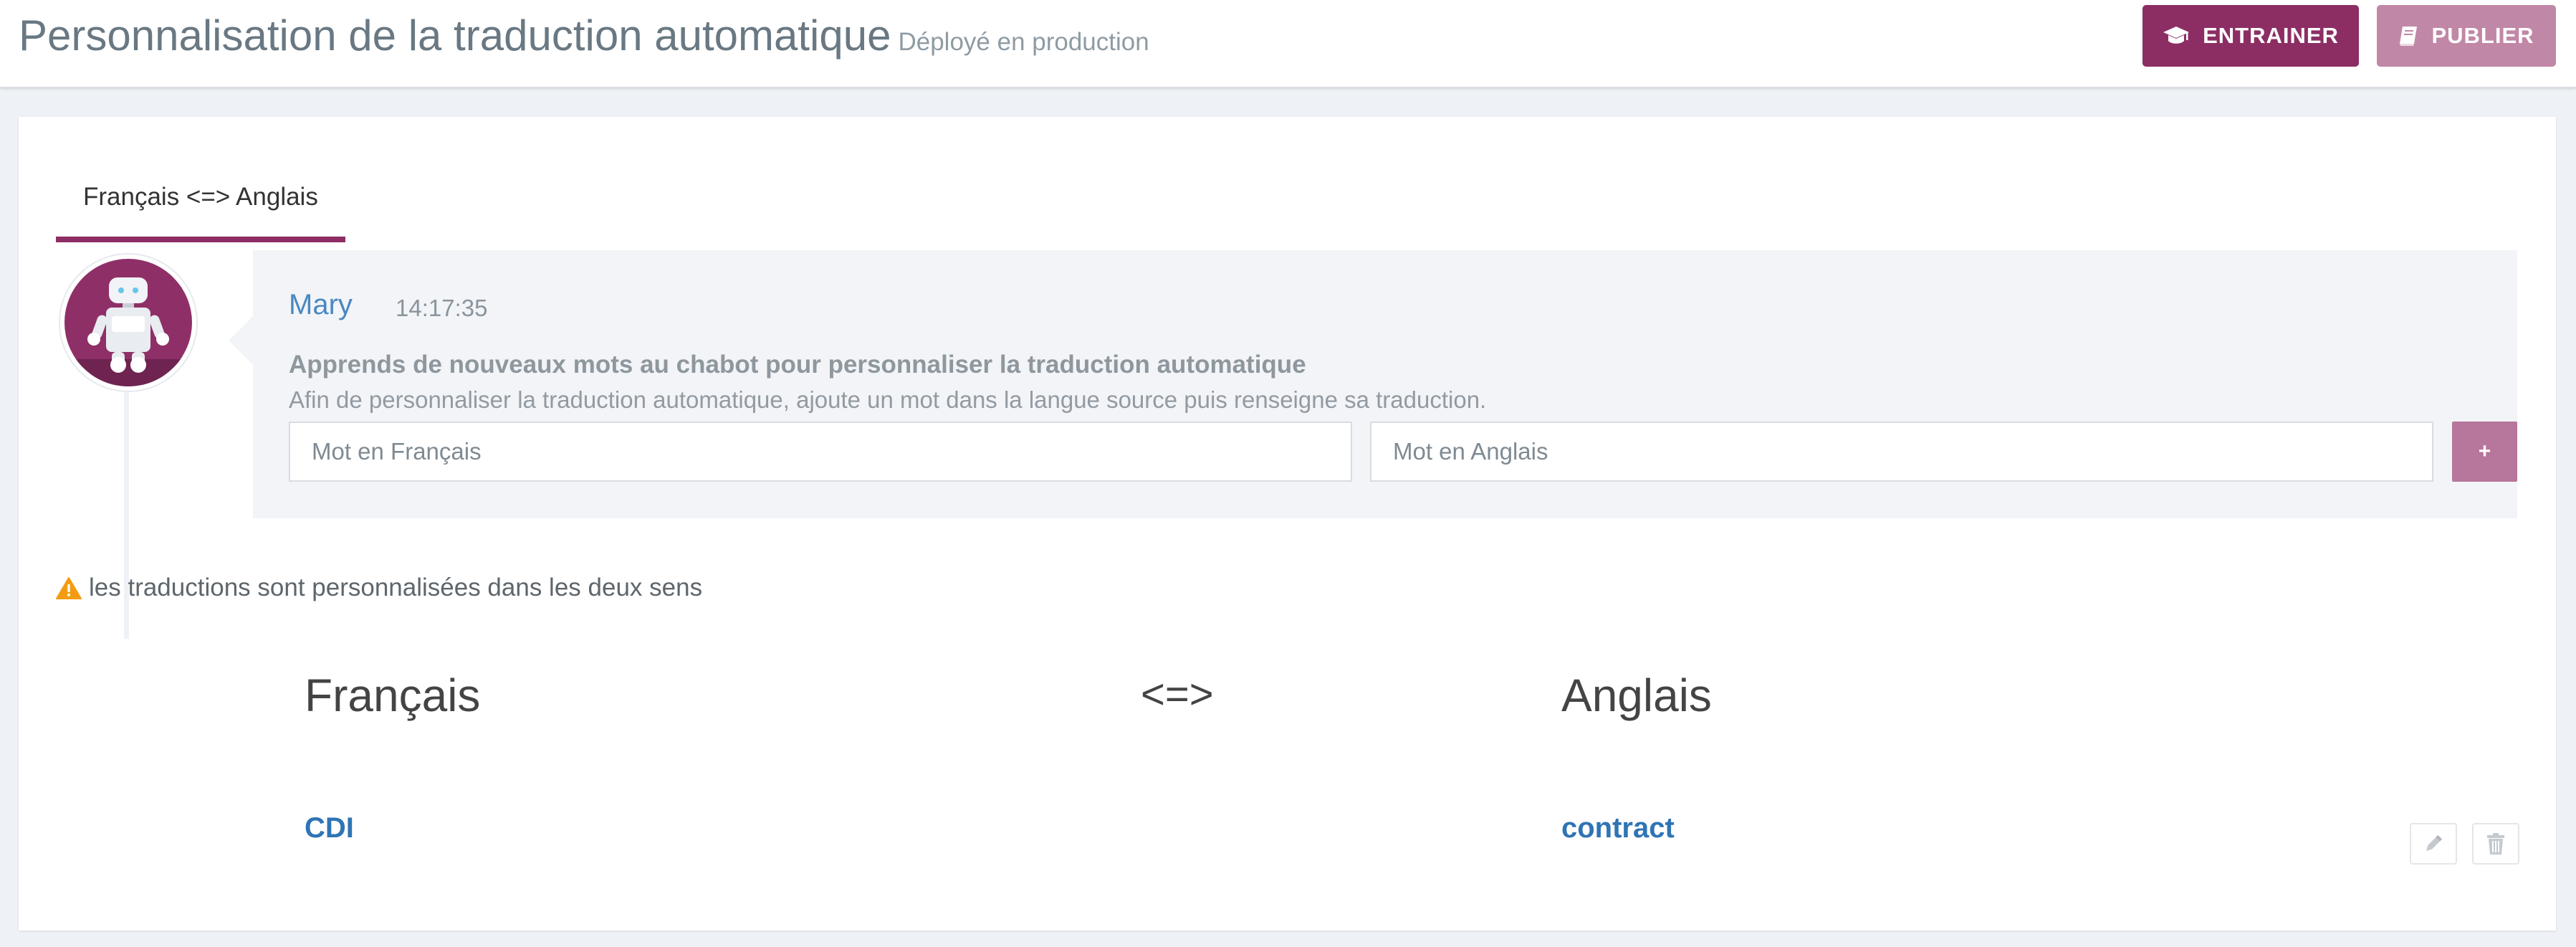  I want to click on train-button: ENTRAINER, so click(2250, 36).